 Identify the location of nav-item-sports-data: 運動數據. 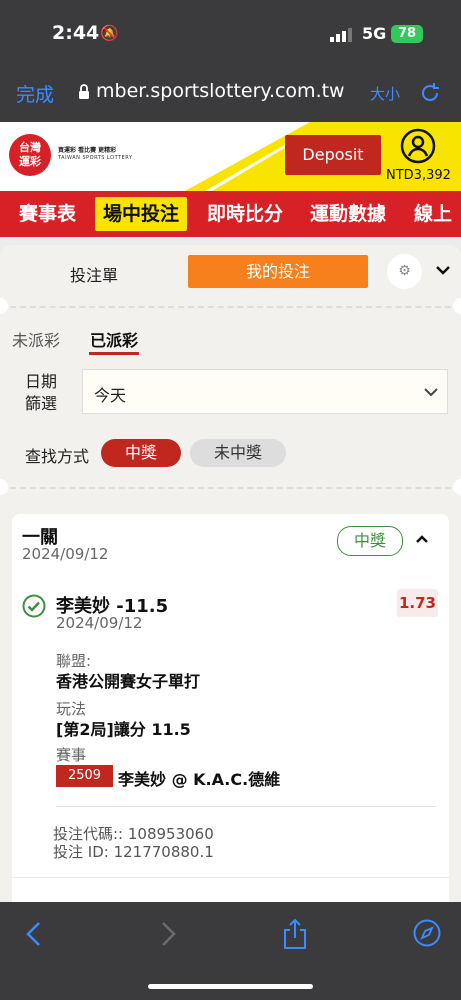
(348, 214).